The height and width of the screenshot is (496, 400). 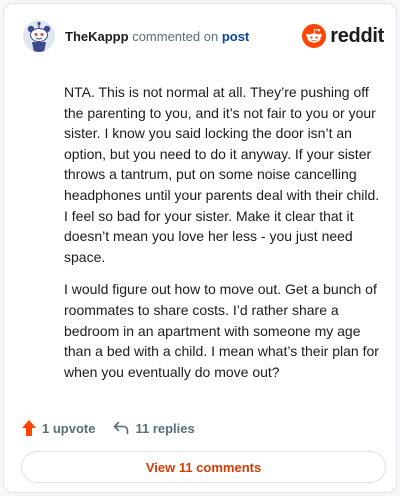 I want to click on user-avatar, so click(x=39, y=36).